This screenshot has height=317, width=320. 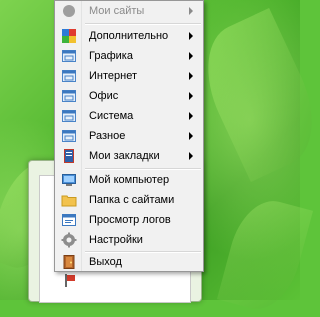 I want to click on menu-item-system: Система, so click(x=129, y=116).